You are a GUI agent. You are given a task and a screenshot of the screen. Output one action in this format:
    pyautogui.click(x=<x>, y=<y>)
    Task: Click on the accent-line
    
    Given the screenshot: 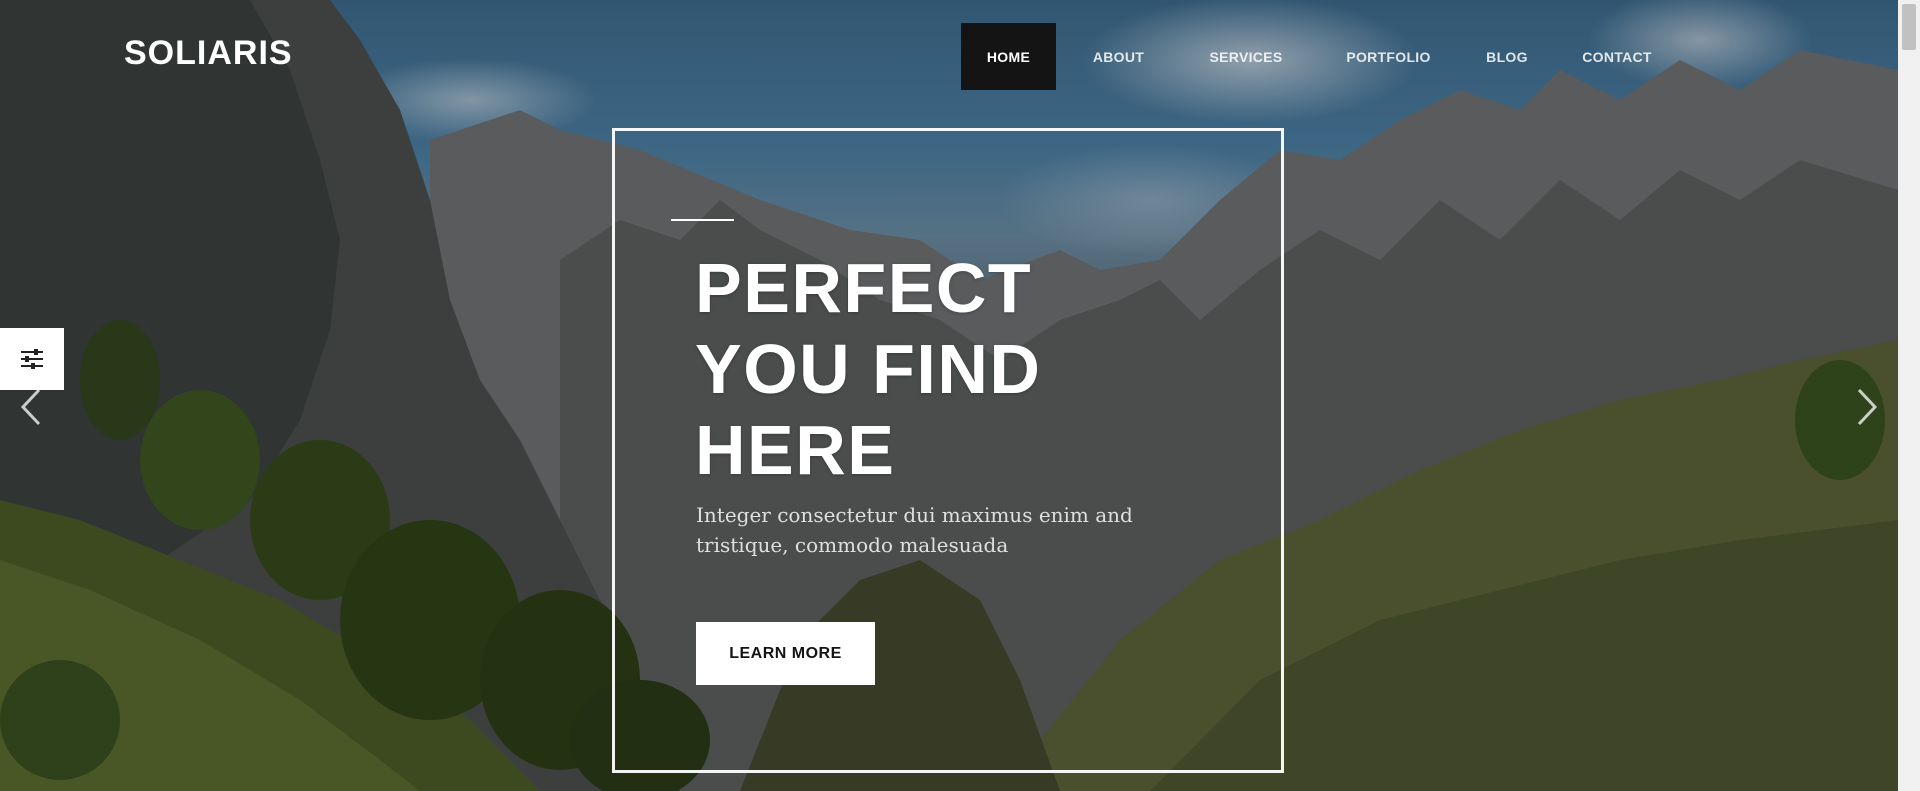 What is the action you would take?
    pyautogui.click(x=702, y=220)
    